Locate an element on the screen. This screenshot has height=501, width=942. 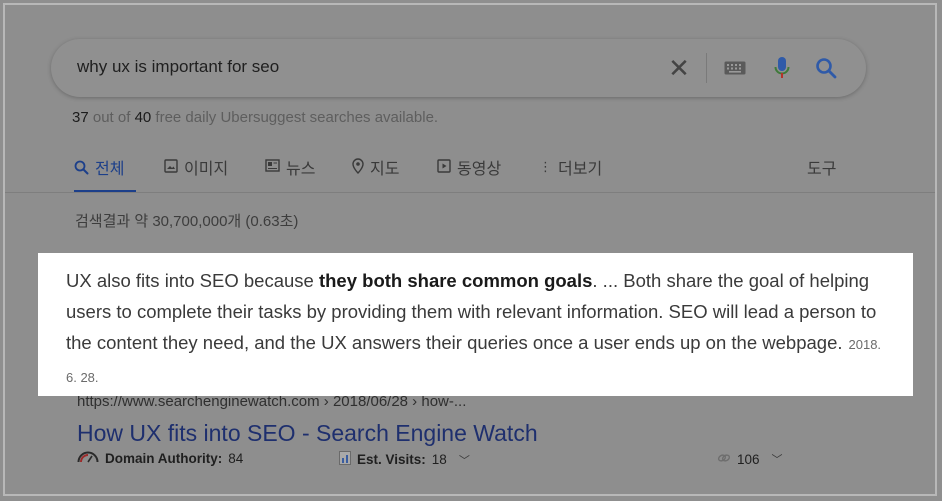
tab-news: 뉴스 is located at coordinates (290, 167).